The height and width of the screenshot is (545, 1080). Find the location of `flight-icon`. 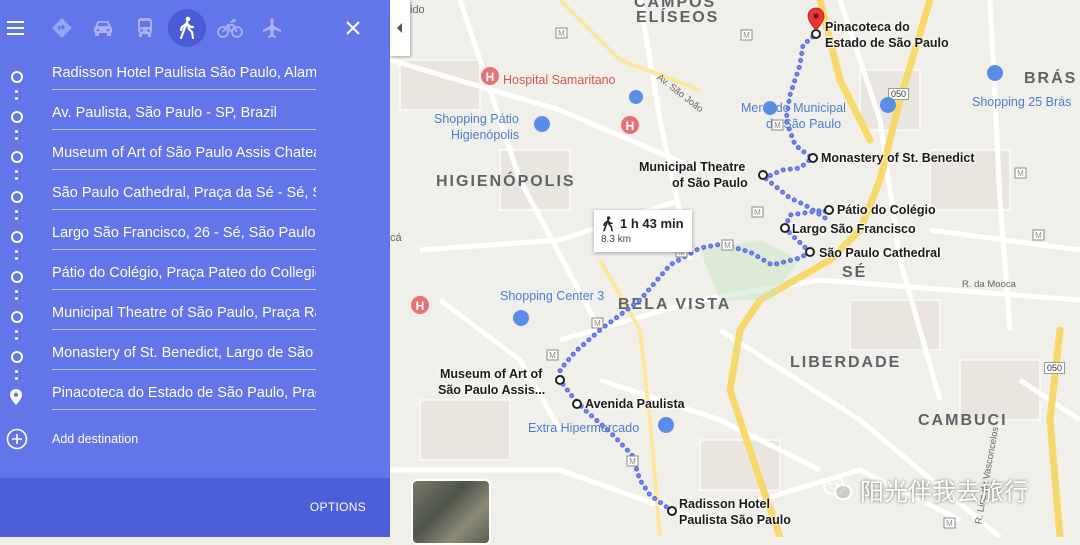

flight-icon is located at coordinates (272, 28).